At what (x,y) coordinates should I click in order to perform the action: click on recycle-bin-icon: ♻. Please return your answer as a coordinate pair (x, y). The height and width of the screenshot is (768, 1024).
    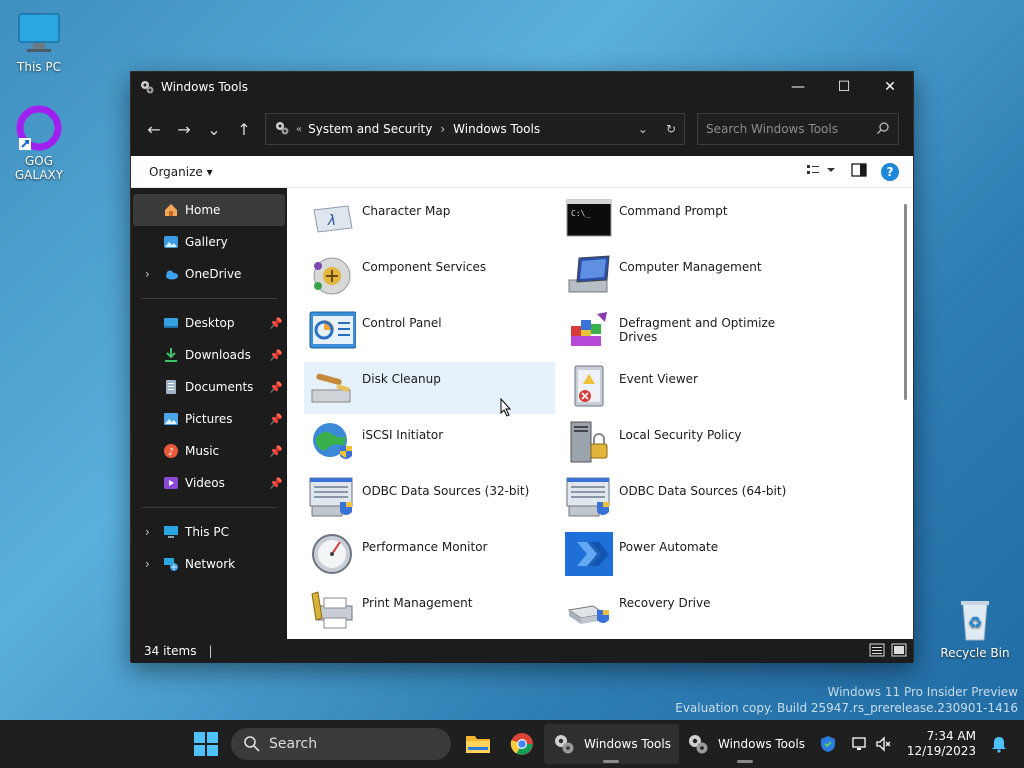
    Looking at the image, I should click on (975, 620).